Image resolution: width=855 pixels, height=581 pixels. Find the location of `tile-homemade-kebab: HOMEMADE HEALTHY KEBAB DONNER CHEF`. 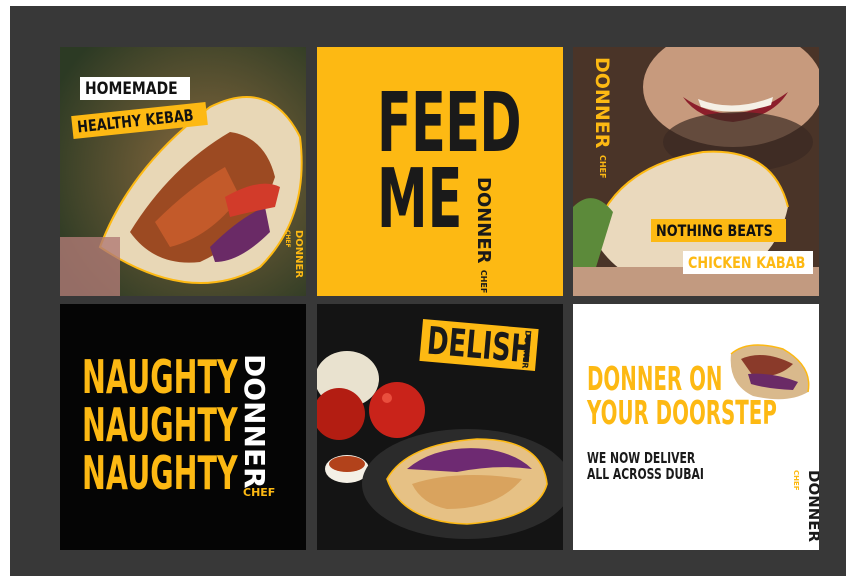

tile-homemade-kebab: HOMEMADE HEALTHY KEBAB DONNER CHEF is located at coordinates (183, 171).